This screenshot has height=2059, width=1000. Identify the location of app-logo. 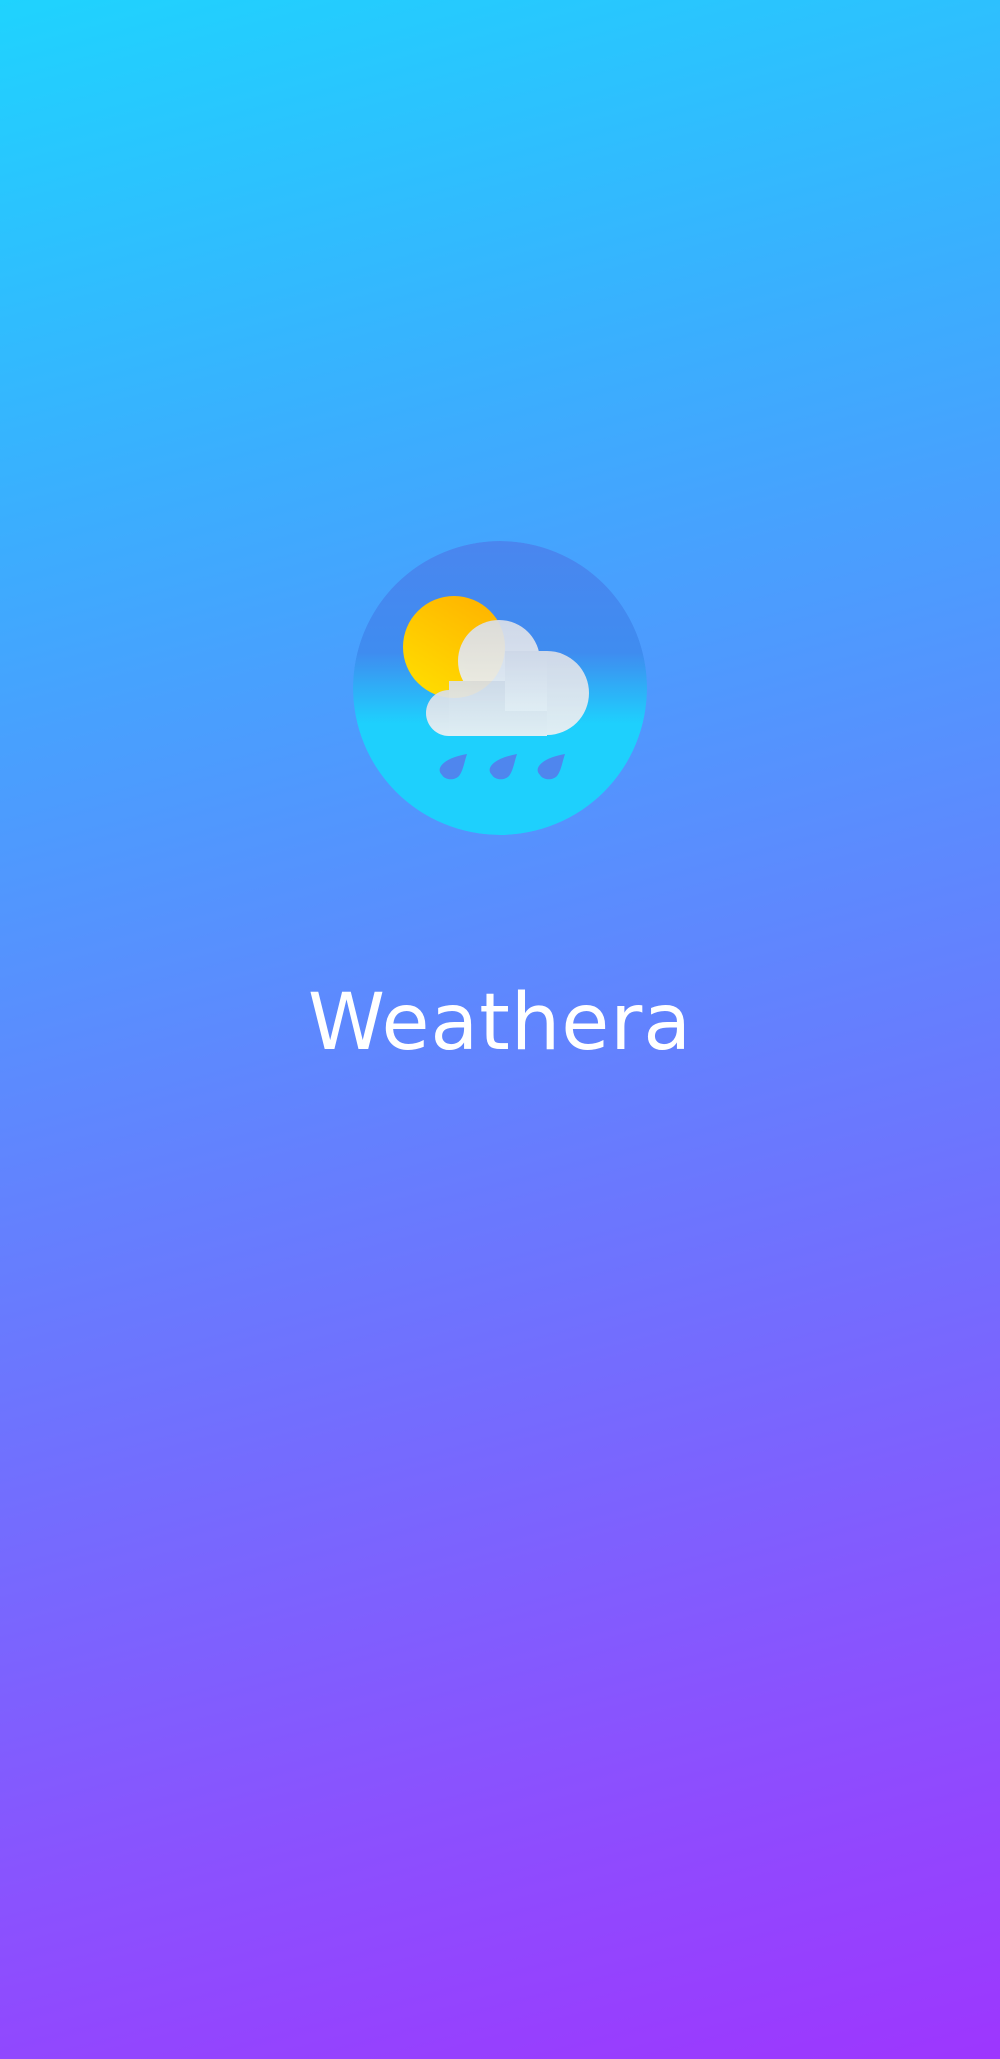
(500, 688).